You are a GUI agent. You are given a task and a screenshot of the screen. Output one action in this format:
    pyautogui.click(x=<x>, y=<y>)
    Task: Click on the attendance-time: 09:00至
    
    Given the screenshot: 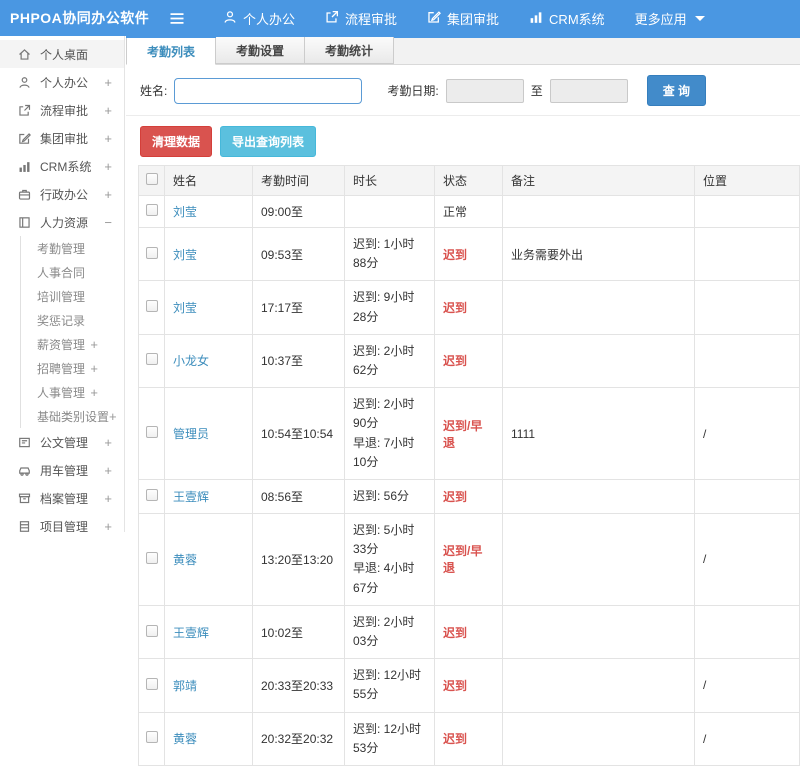 What is the action you would take?
    pyautogui.click(x=298, y=211)
    